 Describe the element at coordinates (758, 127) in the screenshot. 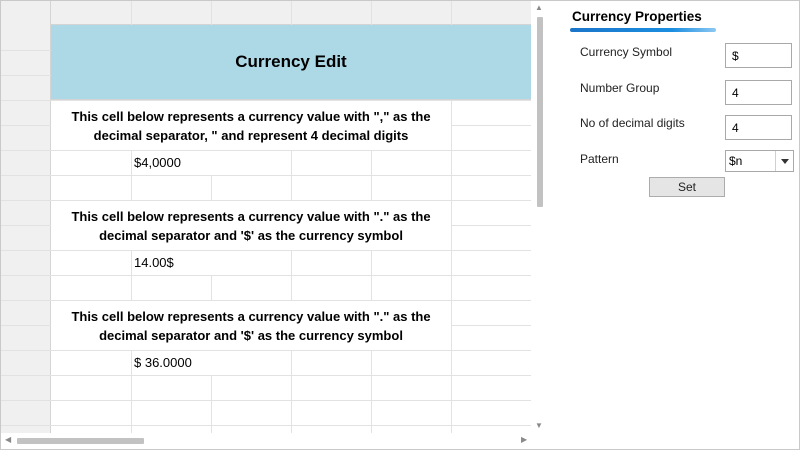

I see `decimal-digits-input` at that location.